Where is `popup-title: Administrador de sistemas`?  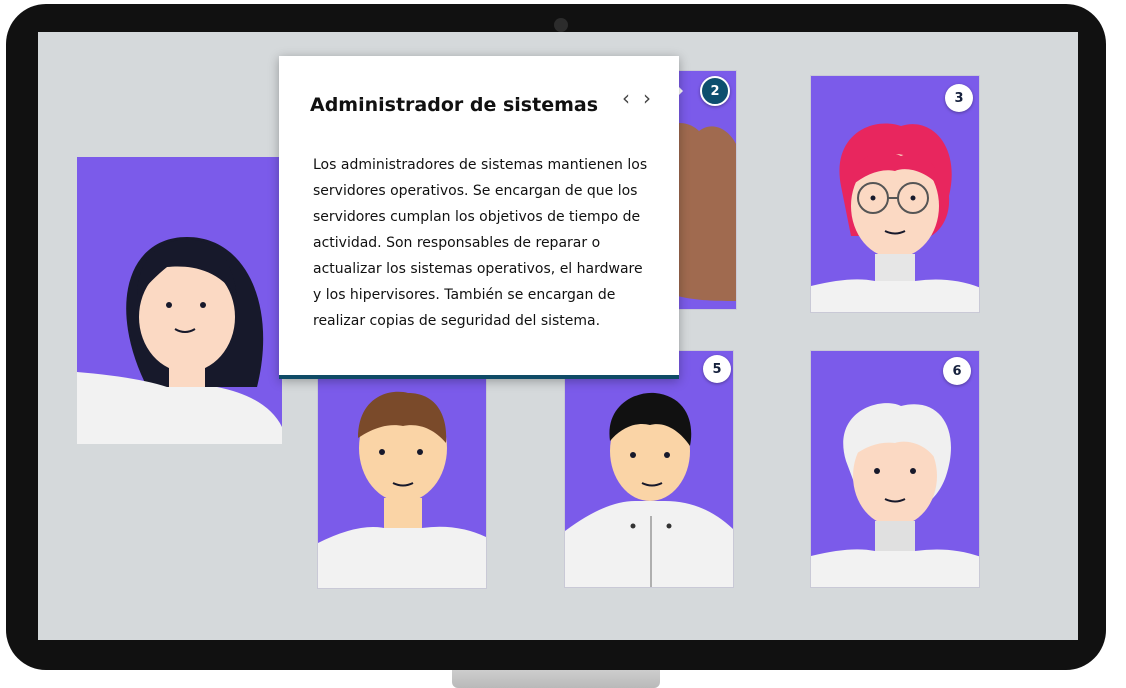 popup-title: Administrador de sistemas is located at coordinates (454, 105).